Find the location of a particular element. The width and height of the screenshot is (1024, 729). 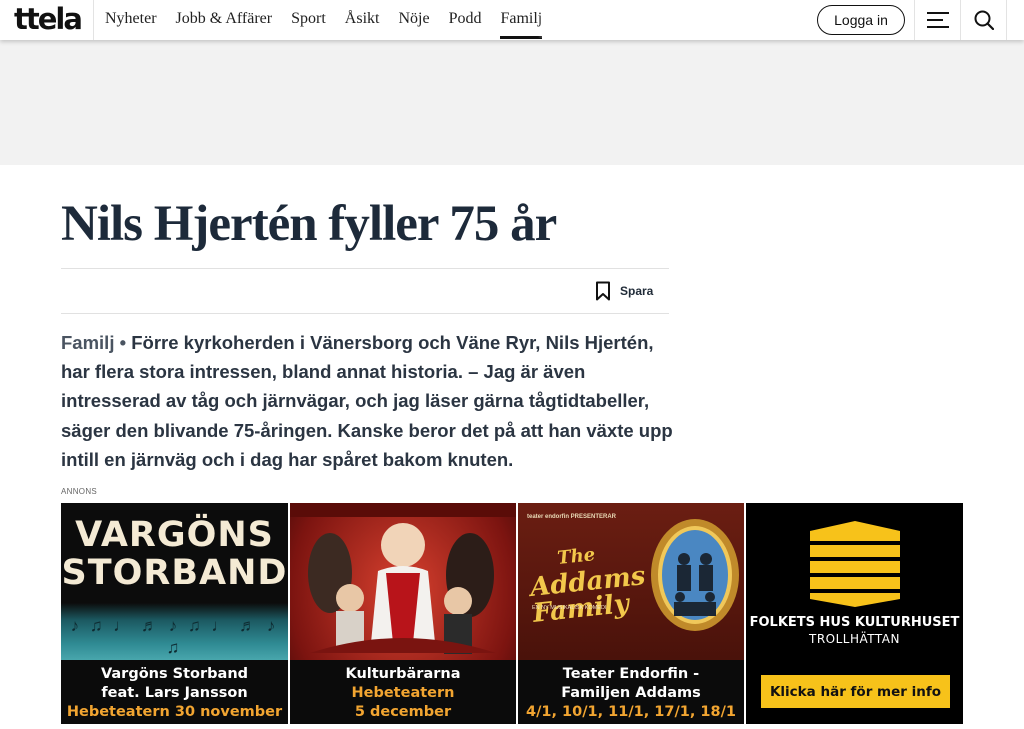

save-button: Spara is located at coordinates (624, 291).